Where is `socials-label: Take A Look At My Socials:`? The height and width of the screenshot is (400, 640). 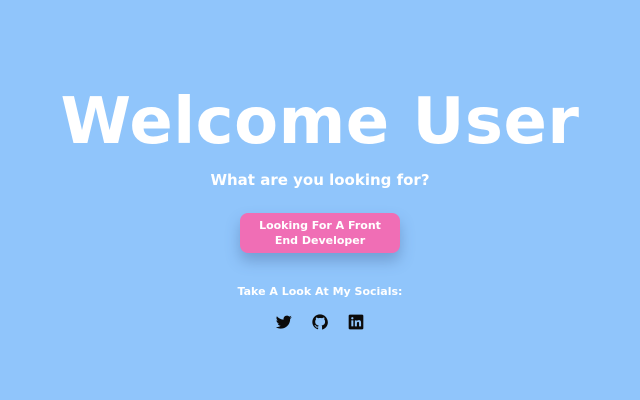
socials-label: Take A Look At My Socials: is located at coordinates (320, 291).